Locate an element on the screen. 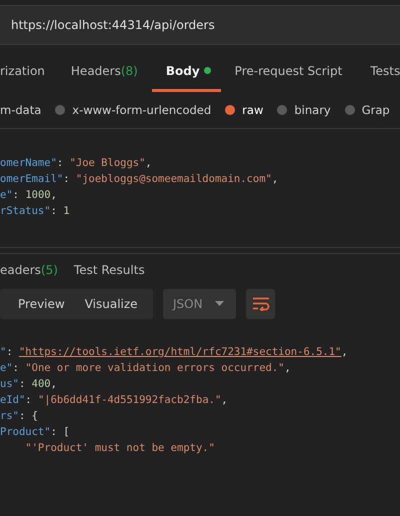  view-mode-button: Preview is located at coordinates (41, 304).